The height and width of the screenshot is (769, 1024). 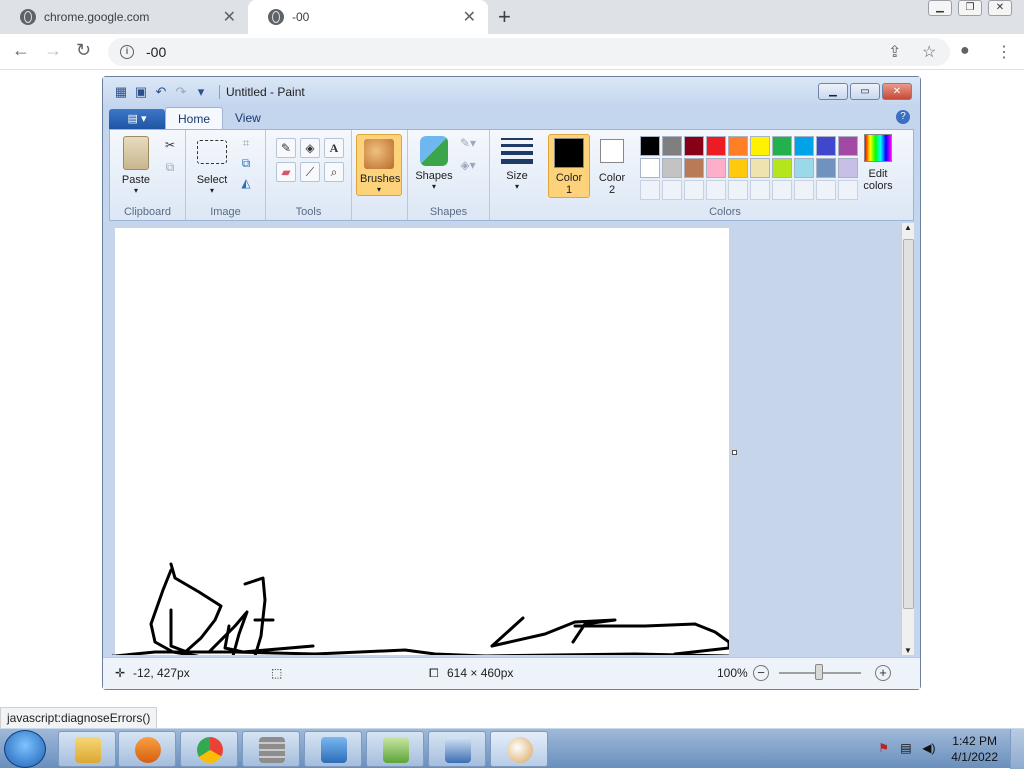 I want to click on fill-icon: ◈▾, so click(x=468, y=166).